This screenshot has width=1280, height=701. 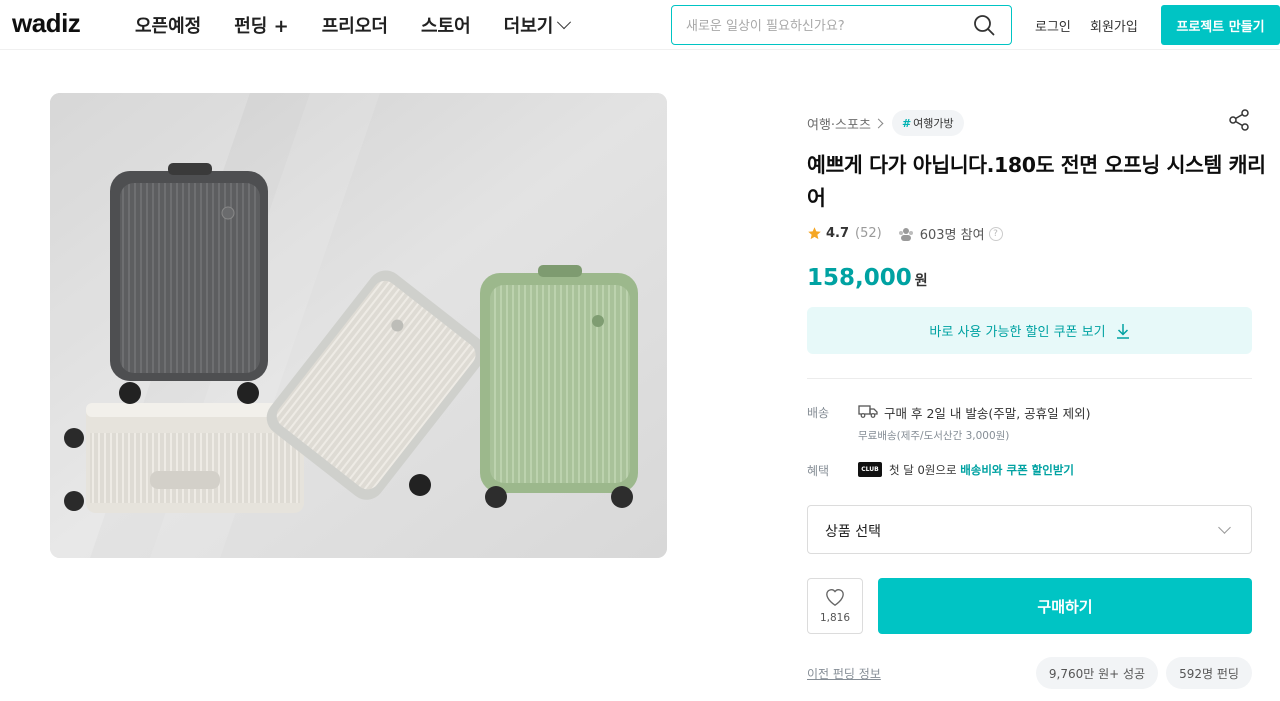 I want to click on truck-icon, so click(x=868, y=411).